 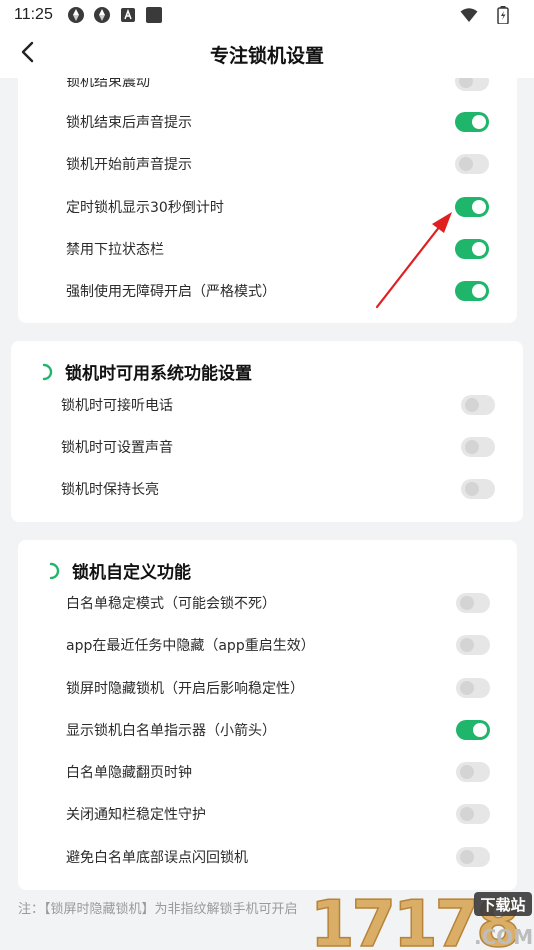 What do you see at coordinates (185, 689) in the screenshot?
I see `setting-label: 锁屏时隐藏锁机（开启后影响稳定性）` at bounding box center [185, 689].